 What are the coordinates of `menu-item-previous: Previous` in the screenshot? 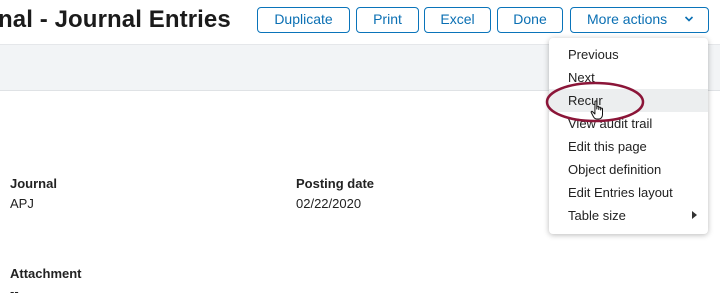 It's located at (628, 54).